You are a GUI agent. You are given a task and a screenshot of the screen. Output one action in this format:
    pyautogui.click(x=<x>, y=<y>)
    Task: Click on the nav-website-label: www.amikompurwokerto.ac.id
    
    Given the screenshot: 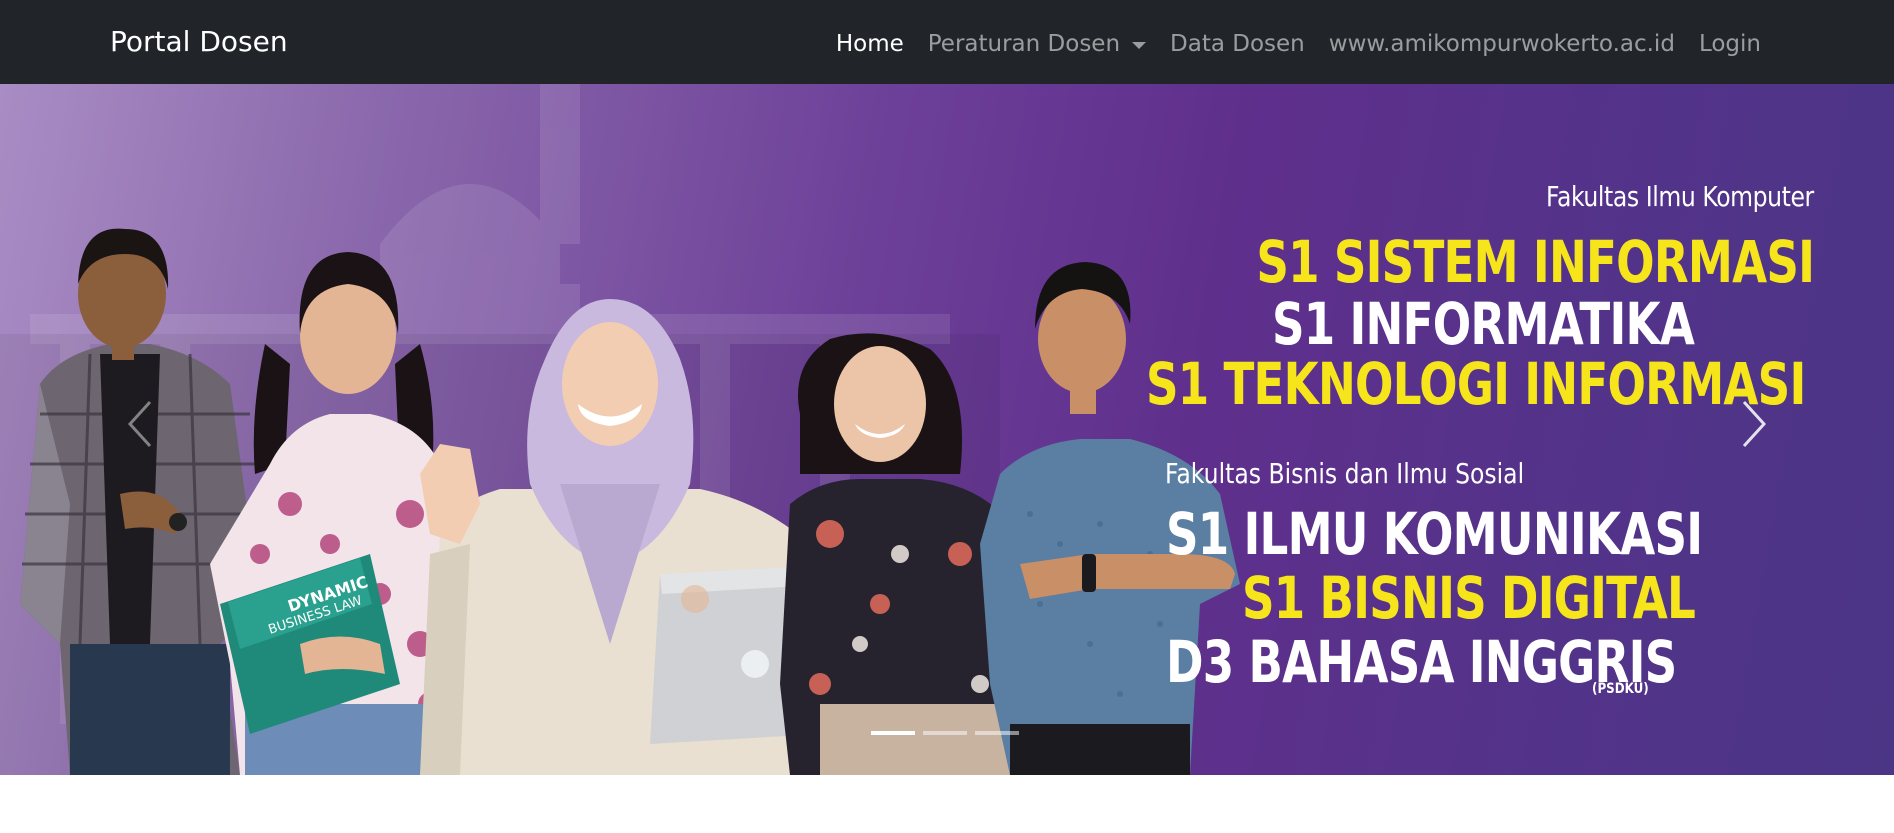 What is the action you would take?
    pyautogui.click(x=1501, y=44)
    